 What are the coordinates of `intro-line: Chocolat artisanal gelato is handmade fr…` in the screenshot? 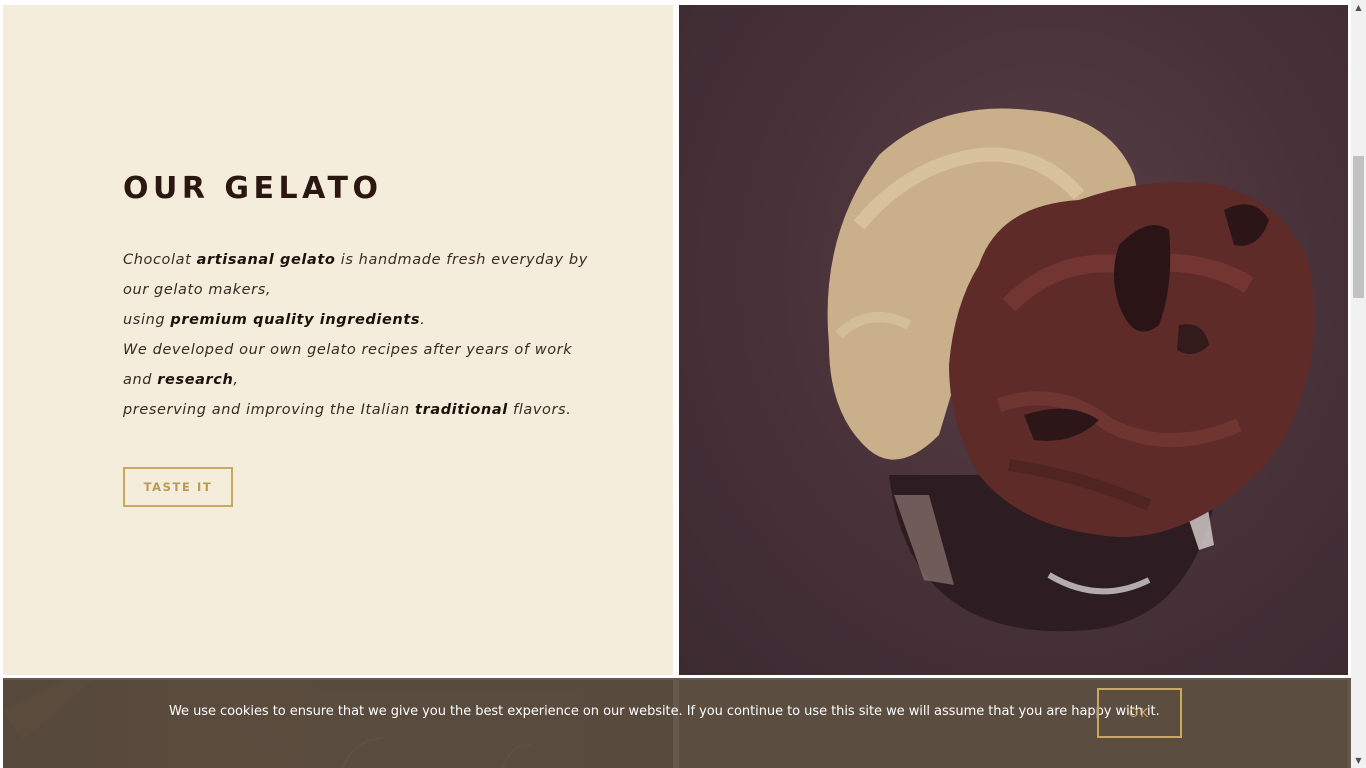 It's located at (355, 260).